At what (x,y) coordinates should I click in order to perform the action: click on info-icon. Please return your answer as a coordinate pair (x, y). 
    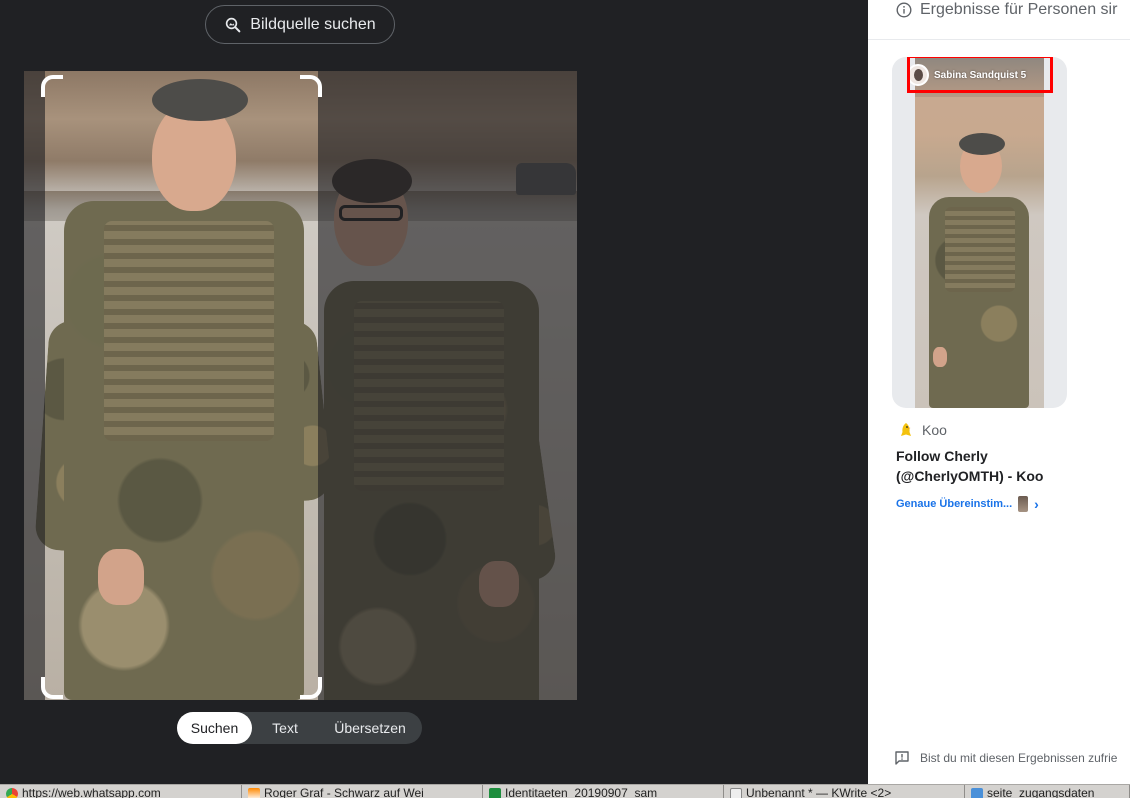
    Looking at the image, I should click on (904, 10).